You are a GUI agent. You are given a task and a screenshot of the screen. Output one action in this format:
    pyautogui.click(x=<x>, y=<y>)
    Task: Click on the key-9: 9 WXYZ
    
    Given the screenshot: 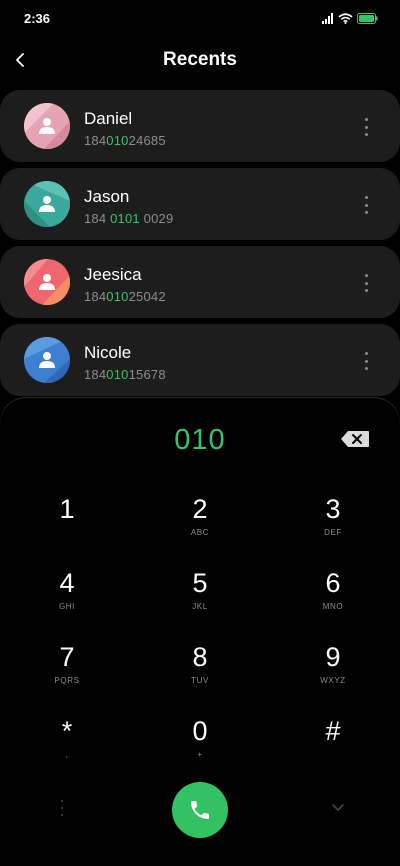 What is the action you would take?
    pyautogui.click(x=333, y=673)
    